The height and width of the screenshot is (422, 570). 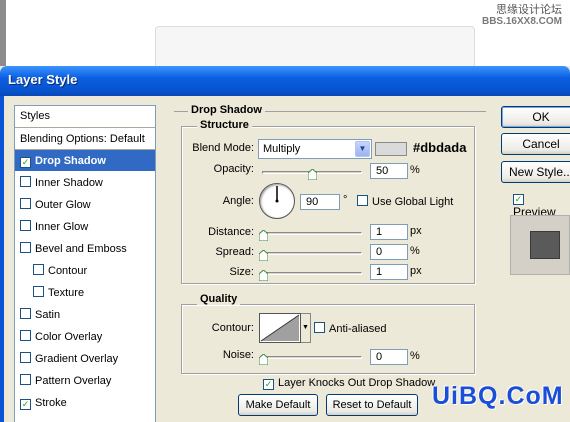 I want to click on noise-slider, so click(x=312, y=357).